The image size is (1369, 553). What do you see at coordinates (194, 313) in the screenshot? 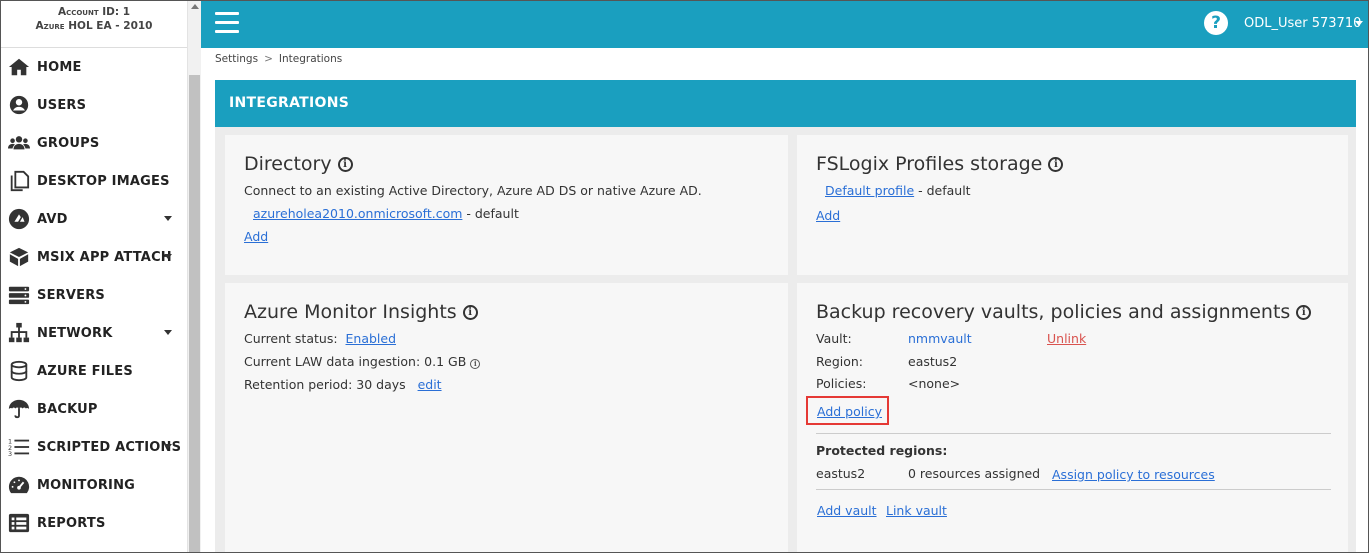
I see `scrollbar-thumb` at bounding box center [194, 313].